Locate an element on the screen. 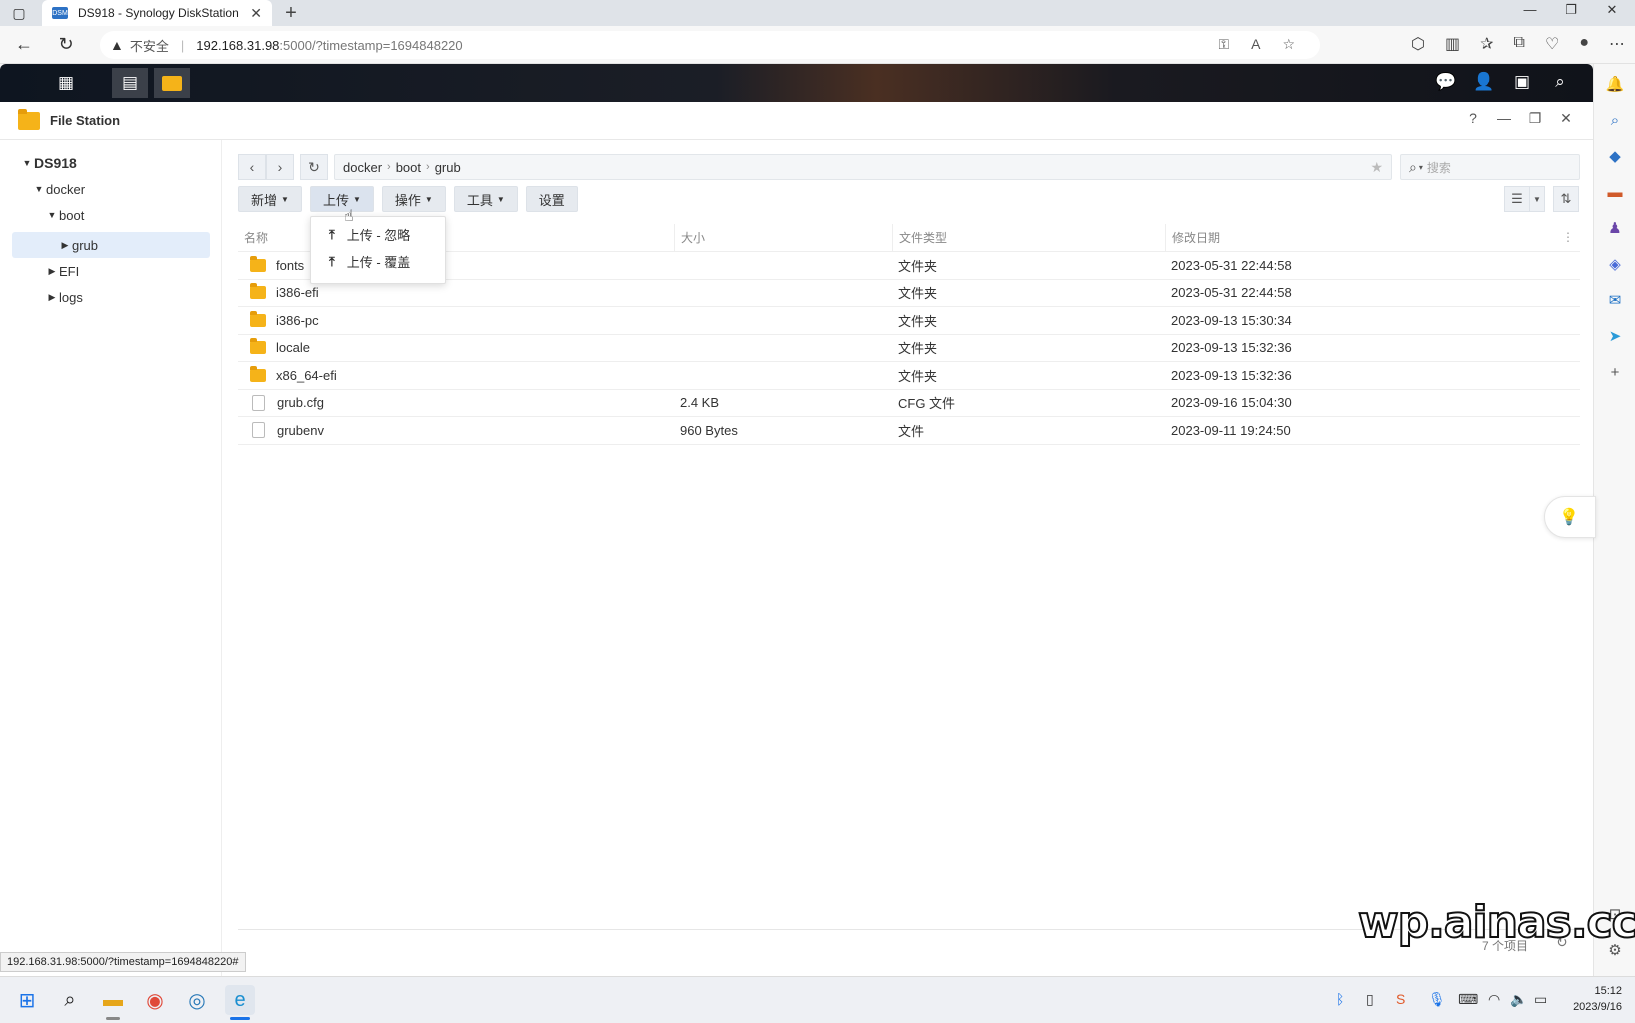 The width and height of the screenshot is (1635, 1023). list-view-icon: ☰ is located at coordinates (1517, 199).